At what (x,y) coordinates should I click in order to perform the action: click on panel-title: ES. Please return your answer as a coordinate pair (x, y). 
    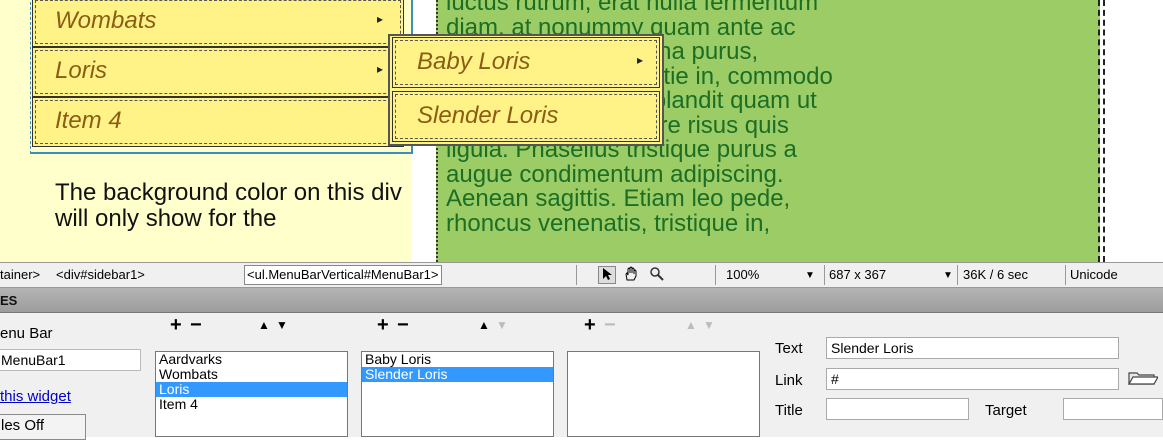
    Looking at the image, I should click on (9, 300).